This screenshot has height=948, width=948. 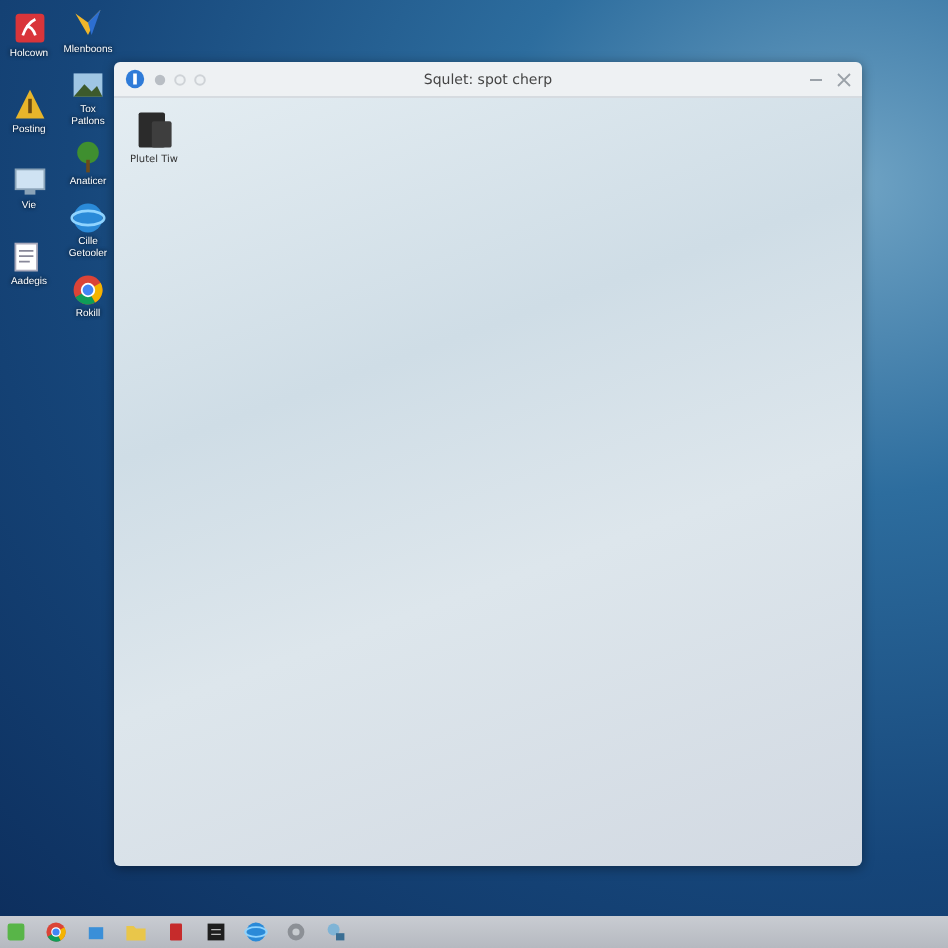 What do you see at coordinates (29, 182) in the screenshot?
I see `monitor-icon` at bounding box center [29, 182].